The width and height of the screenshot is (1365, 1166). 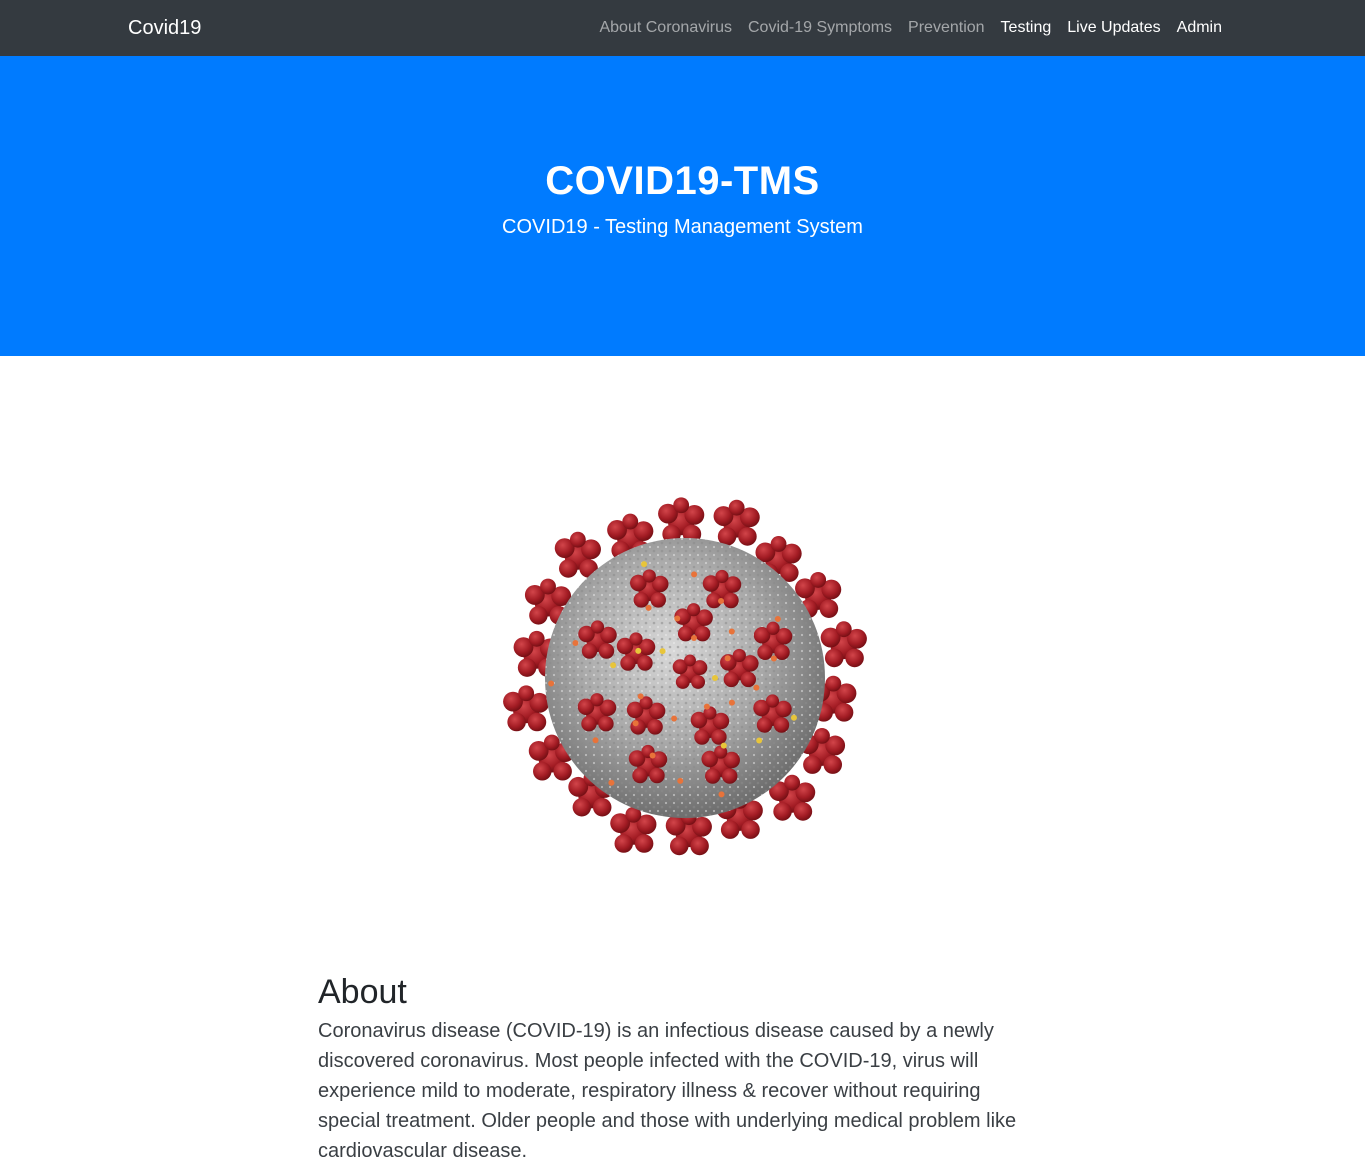 I want to click on nav-link-about-coronavirus: About Coronavirus, so click(x=665, y=28).